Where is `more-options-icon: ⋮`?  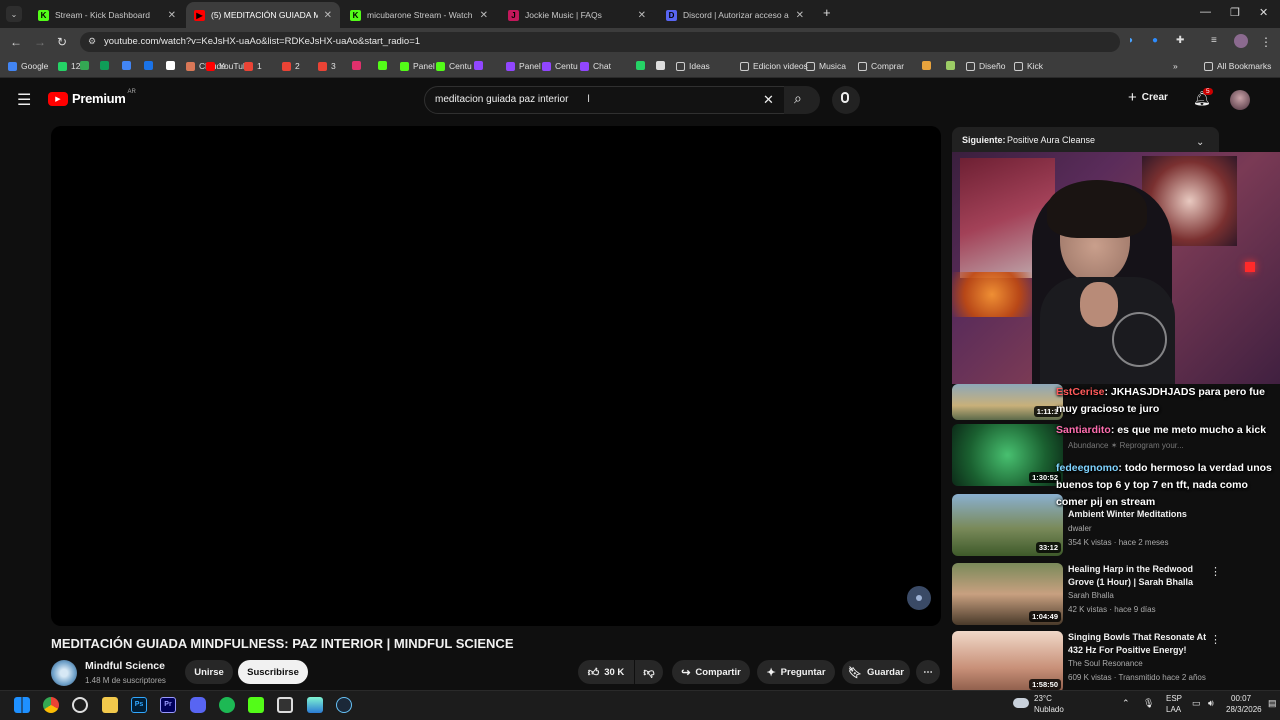
more-options-icon: ⋮ is located at coordinates (1215, 571).